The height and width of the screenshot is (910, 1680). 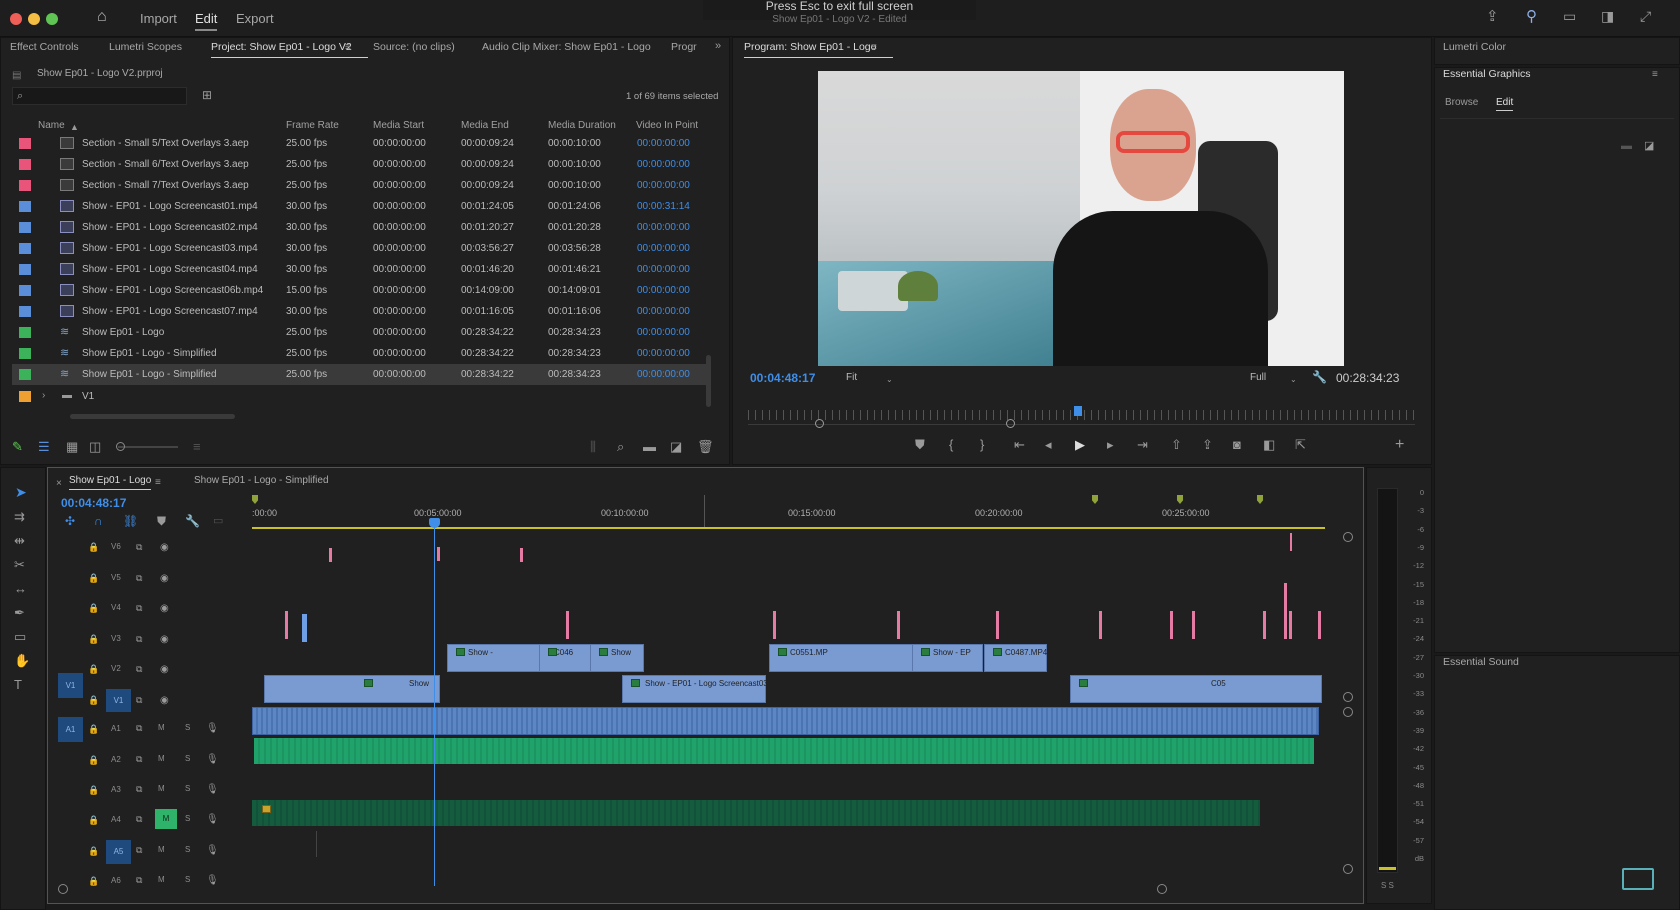 I want to click on minimize-window-button, so click(x=34, y=19).